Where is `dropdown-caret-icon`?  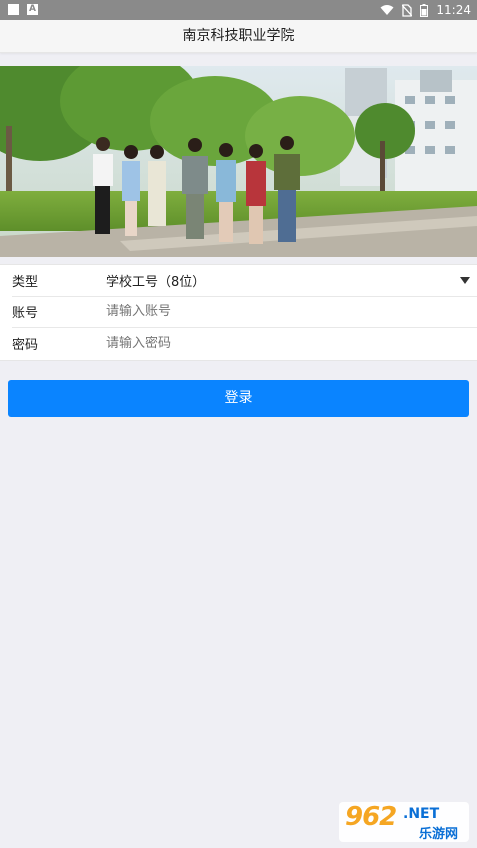
dropdown-caret-icon is located at coordinates (465, 280).